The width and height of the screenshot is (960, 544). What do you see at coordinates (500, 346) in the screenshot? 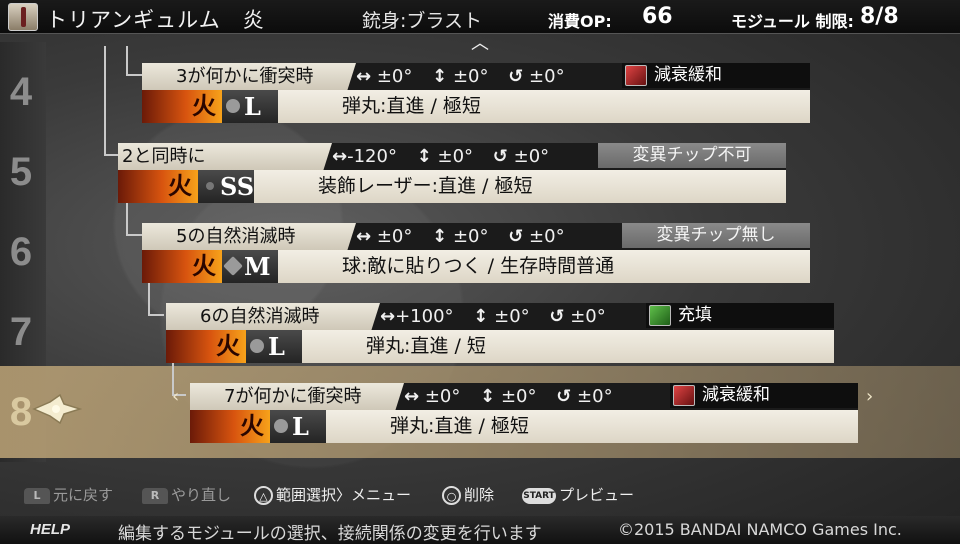
I see `module-body: 火 L 弾丸:直進 / 短` at bounding box center [500, 346].